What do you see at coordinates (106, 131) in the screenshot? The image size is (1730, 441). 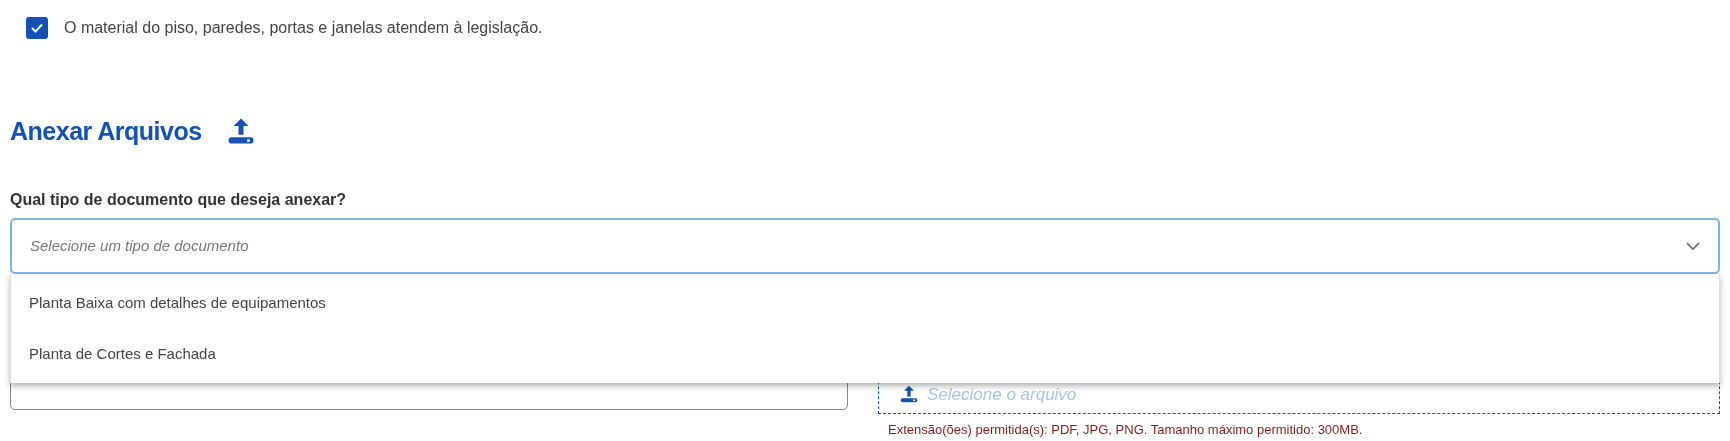 I see `section-title: Anexar Arquivos` at bounding box center [106, 131].